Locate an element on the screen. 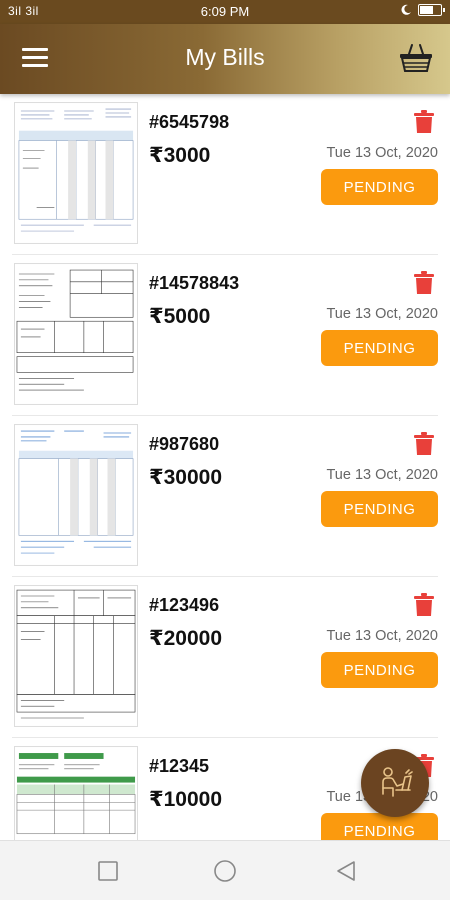 The width and height of the screenshot is (450, 900). support-fab-button is located at coordinates (395, 783).